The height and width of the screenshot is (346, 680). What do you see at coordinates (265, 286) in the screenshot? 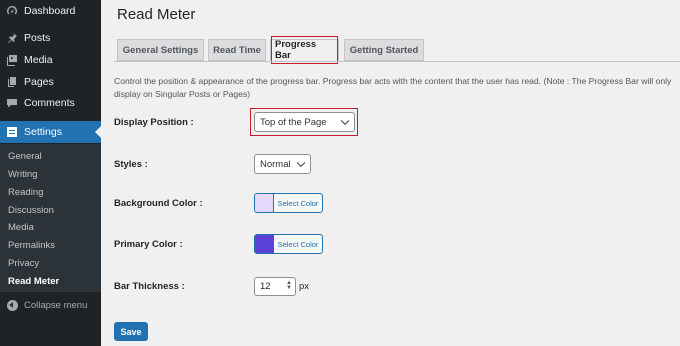
I see `input-value: 12` at bounding box center [265, 286].